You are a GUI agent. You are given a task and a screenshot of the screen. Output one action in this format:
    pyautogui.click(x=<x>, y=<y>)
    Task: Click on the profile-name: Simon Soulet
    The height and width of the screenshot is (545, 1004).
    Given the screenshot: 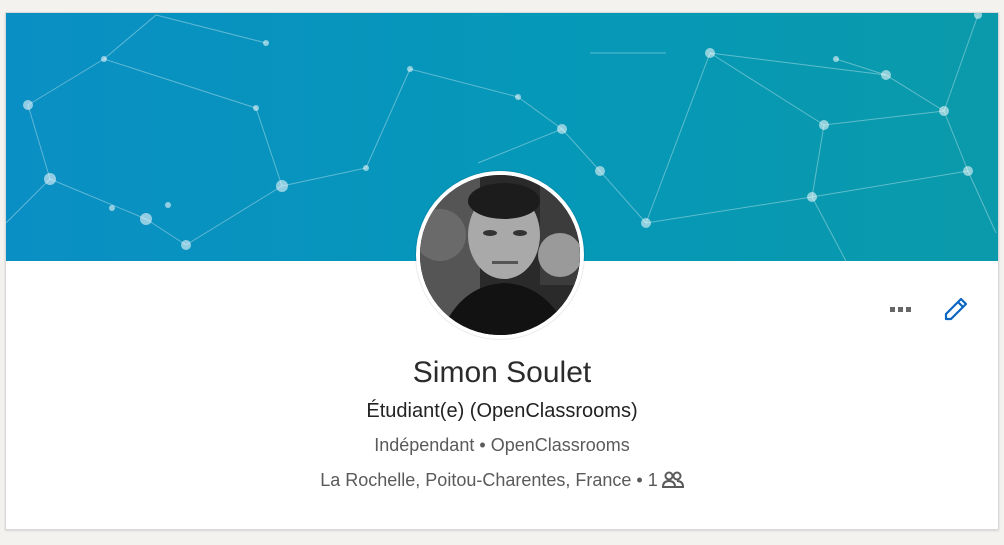 What is the action you would take?
    pyautogui.click(x=502, y=372)
    